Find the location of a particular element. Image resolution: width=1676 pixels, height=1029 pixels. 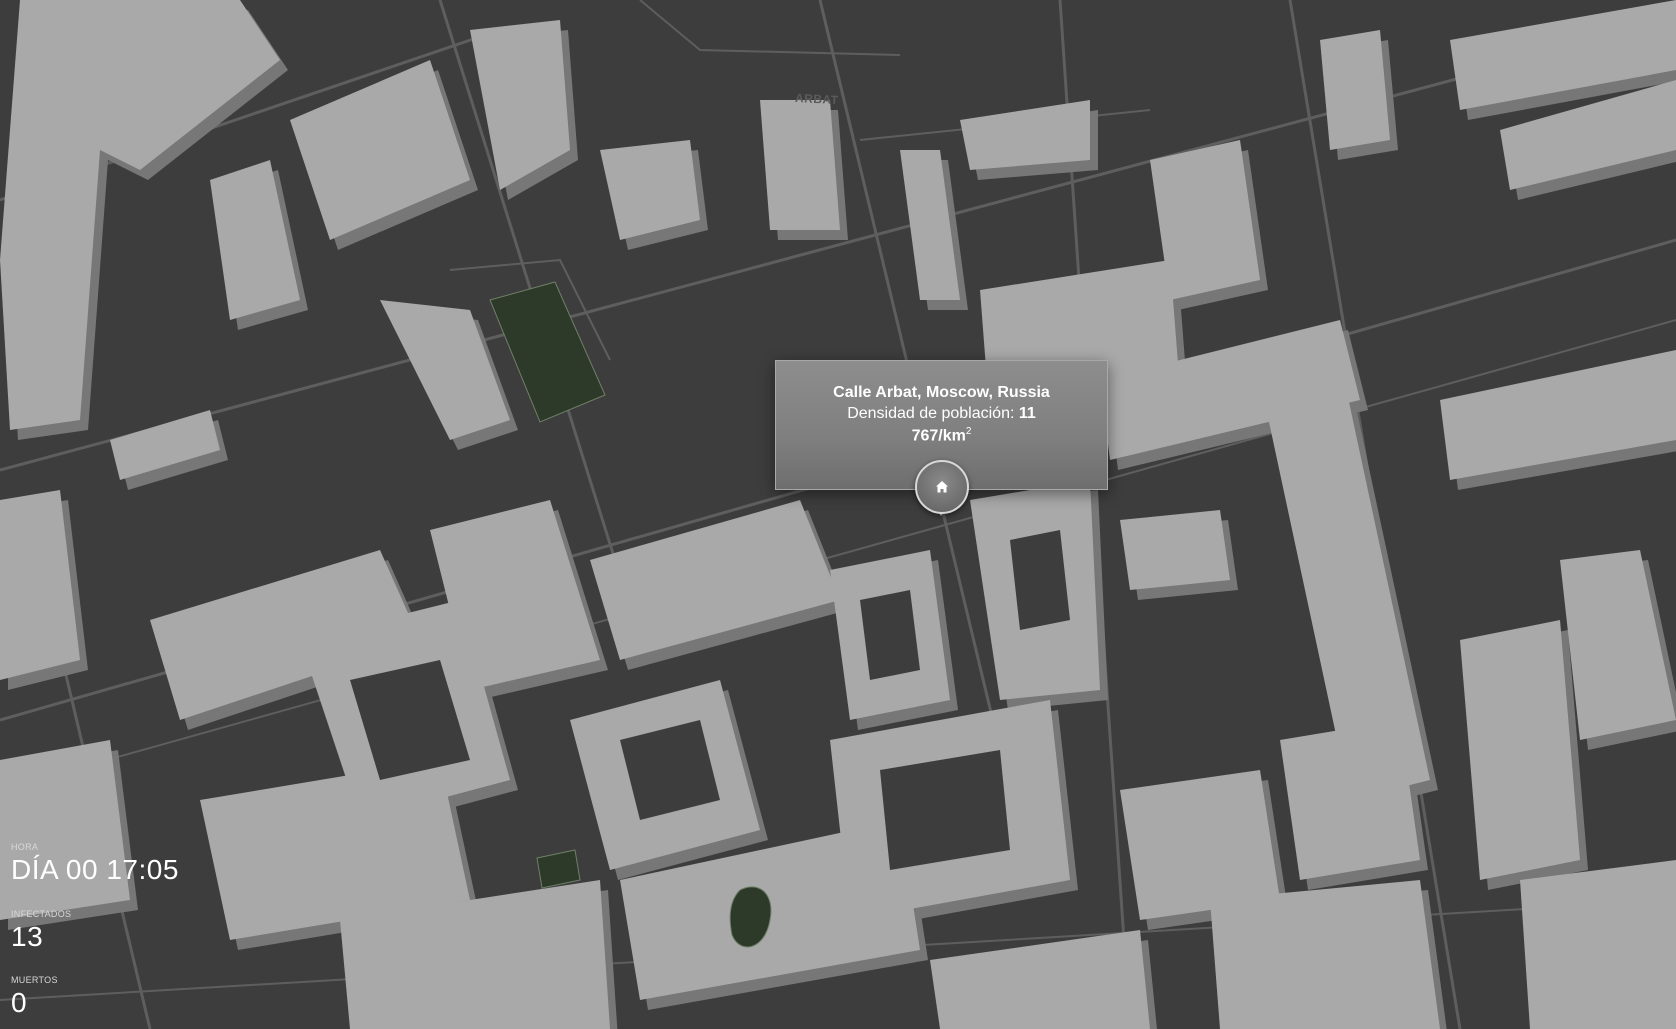

hud-time: HORA DÍA 00 17:05 is located at coordinates (95, 863).